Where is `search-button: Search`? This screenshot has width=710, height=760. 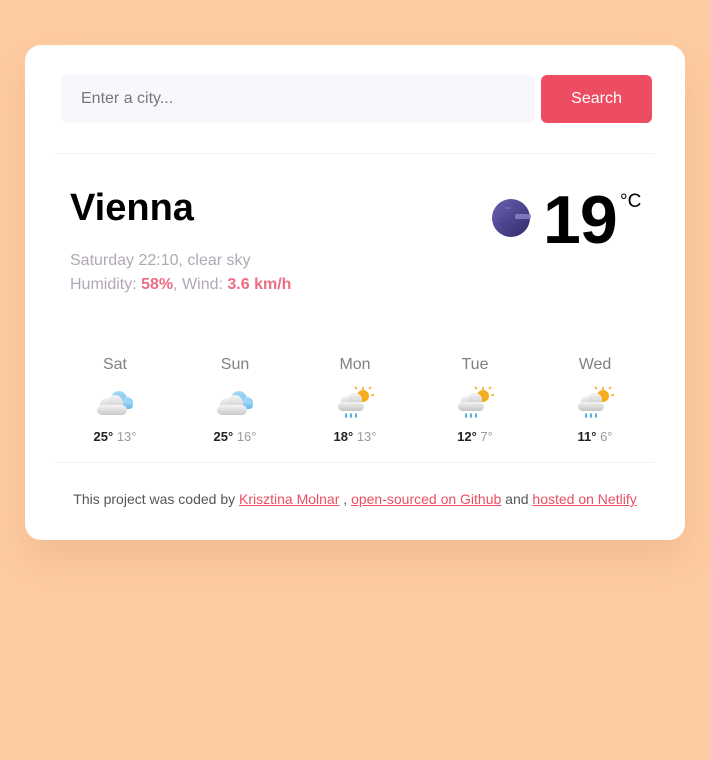 search-button: Search is located at coordinates (596, 99).